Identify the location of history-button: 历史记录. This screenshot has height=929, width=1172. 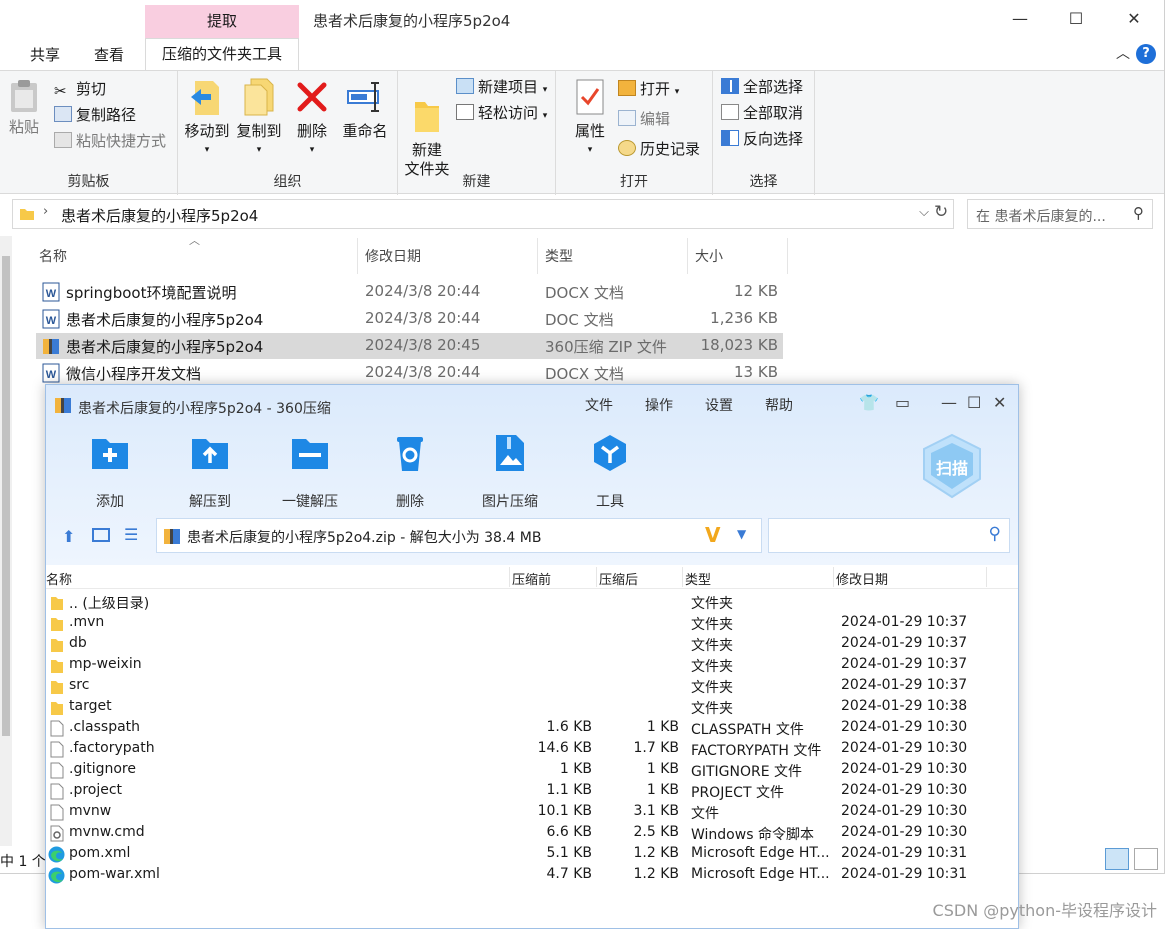
(659, 149).